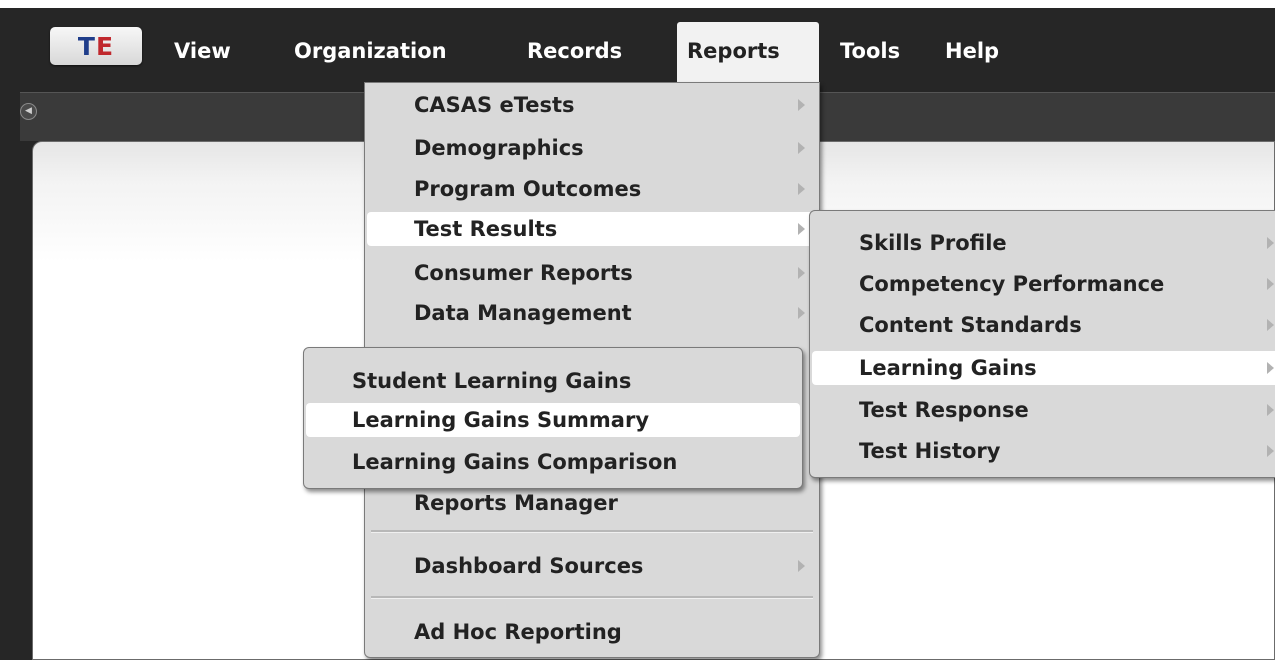 This screenshot has height=660, width=1275. I want to click on reports-item-program-outcomes: Program Outcomes, so click(592, 189).